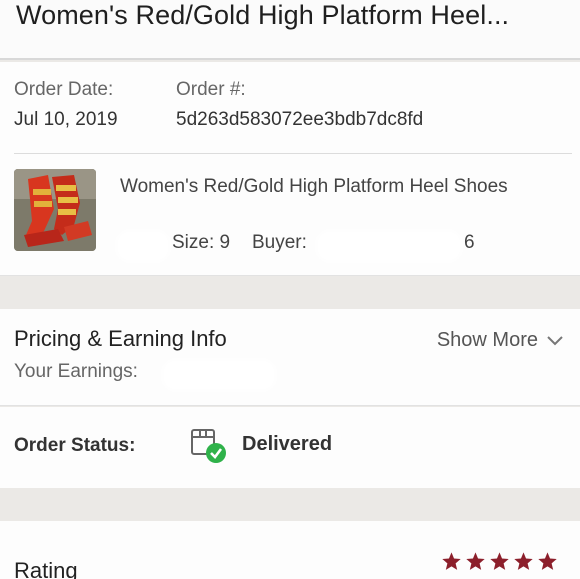 Image resolution: width=580 pixels, height=579 pixels. What do you see at coordinates (469, 242) in the screenshot?
I see `buyer-suffix: 6` at bounding box center [469, 242].